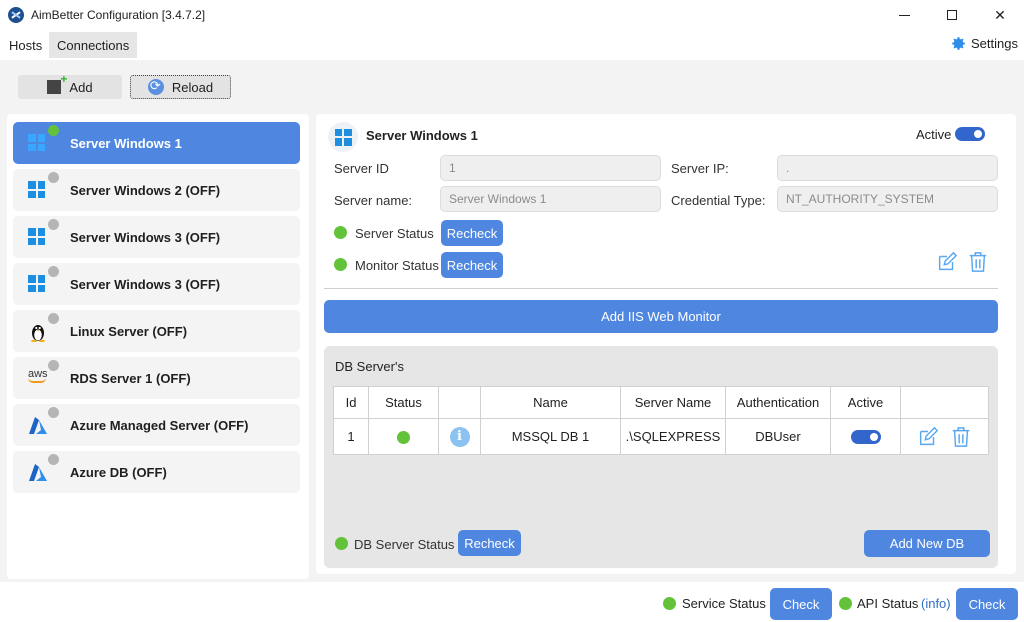  What do you see at coordinates (118, 15) in the screenshot?
I see `window-title: AimBetter Configuration [3.4.7.2]` at bounding box center [118, 15].